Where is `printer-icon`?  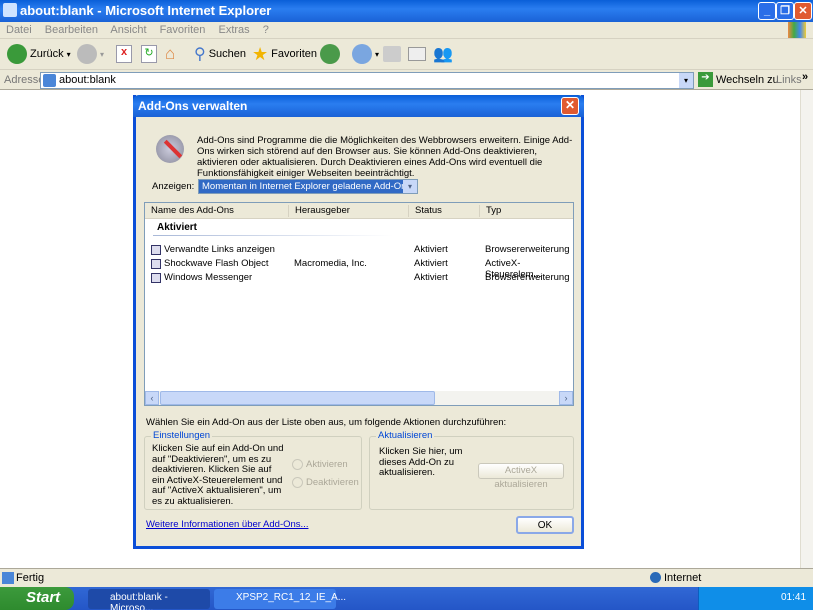 printer-icon is located at coordinates (392, 54).